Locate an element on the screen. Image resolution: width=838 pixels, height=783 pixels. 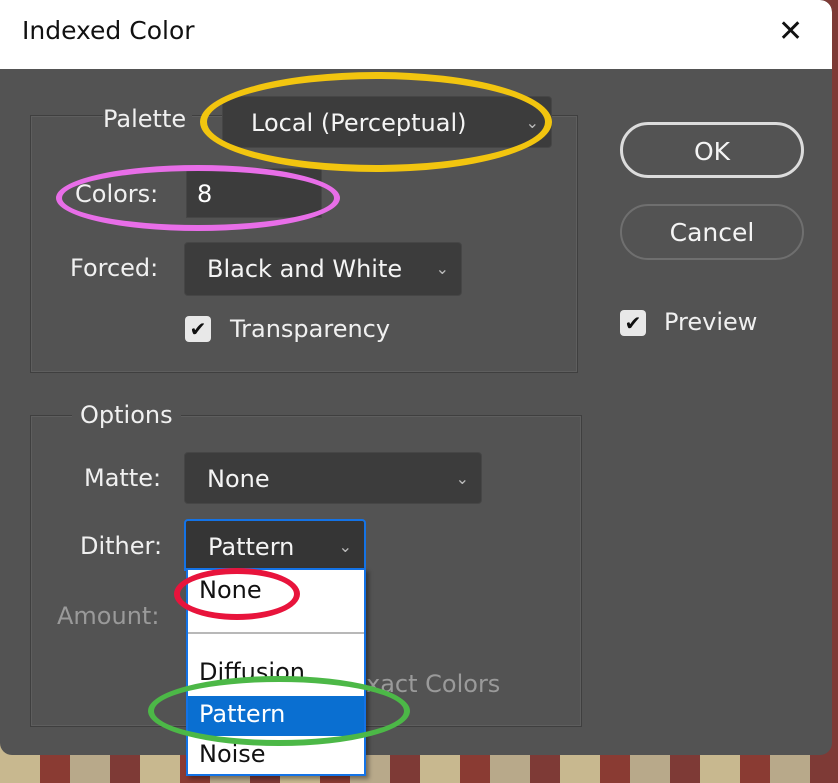
forced-select-value: Black and White is located at coordinates (305, 269).